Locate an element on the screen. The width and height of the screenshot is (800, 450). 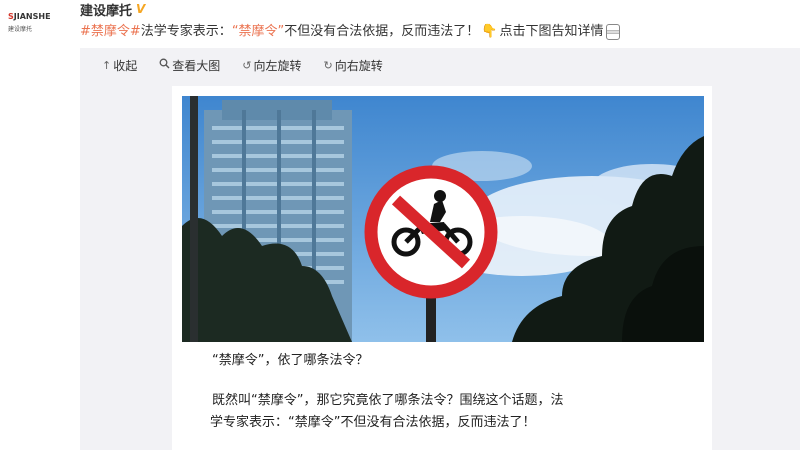
hashtag-link: #禁摩令# is located at coordinates (110, 31).